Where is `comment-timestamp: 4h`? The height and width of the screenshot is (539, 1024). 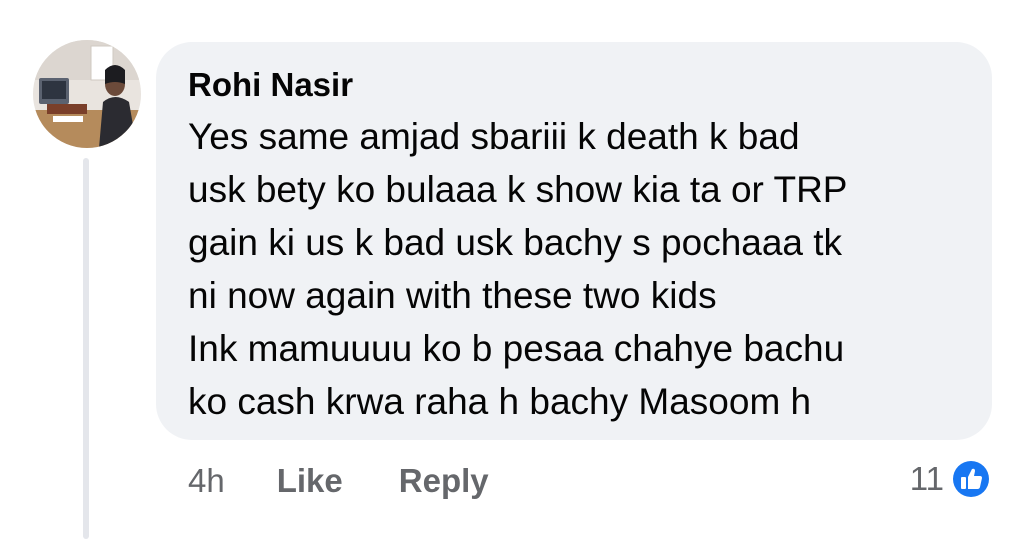 comment-timestamp: 4h is located at coordinates (206, 481).